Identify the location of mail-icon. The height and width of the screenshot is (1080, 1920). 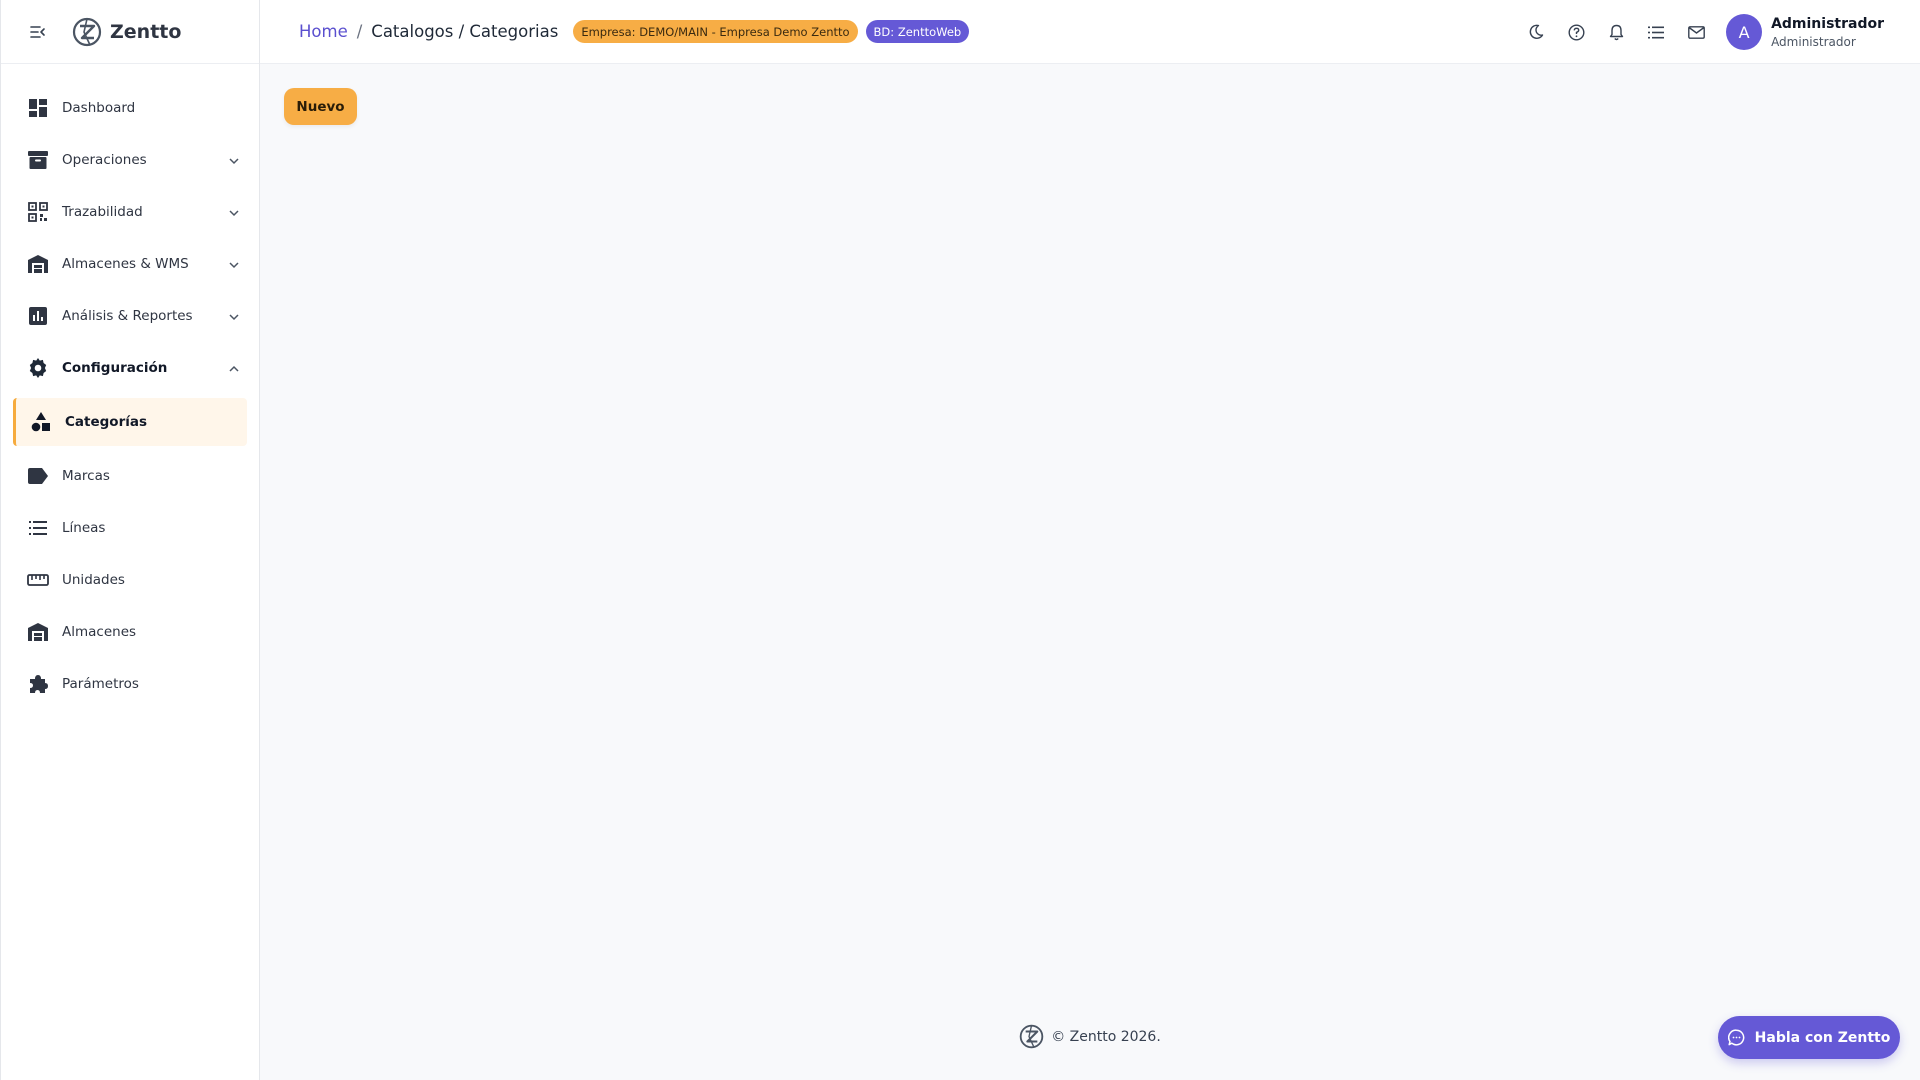
(1696, 32).